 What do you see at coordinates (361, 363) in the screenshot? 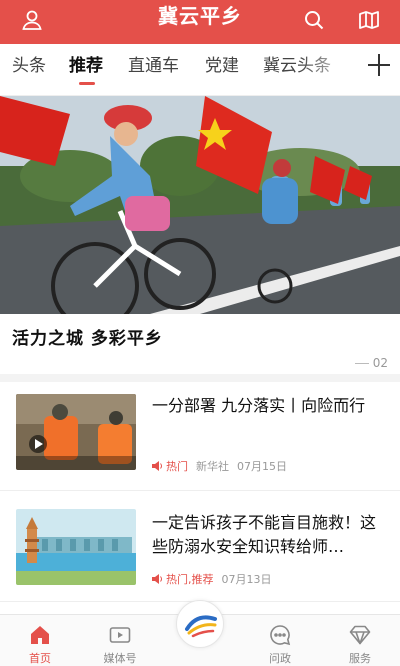
I see `indicator-line` at bounding box center [361, 363].